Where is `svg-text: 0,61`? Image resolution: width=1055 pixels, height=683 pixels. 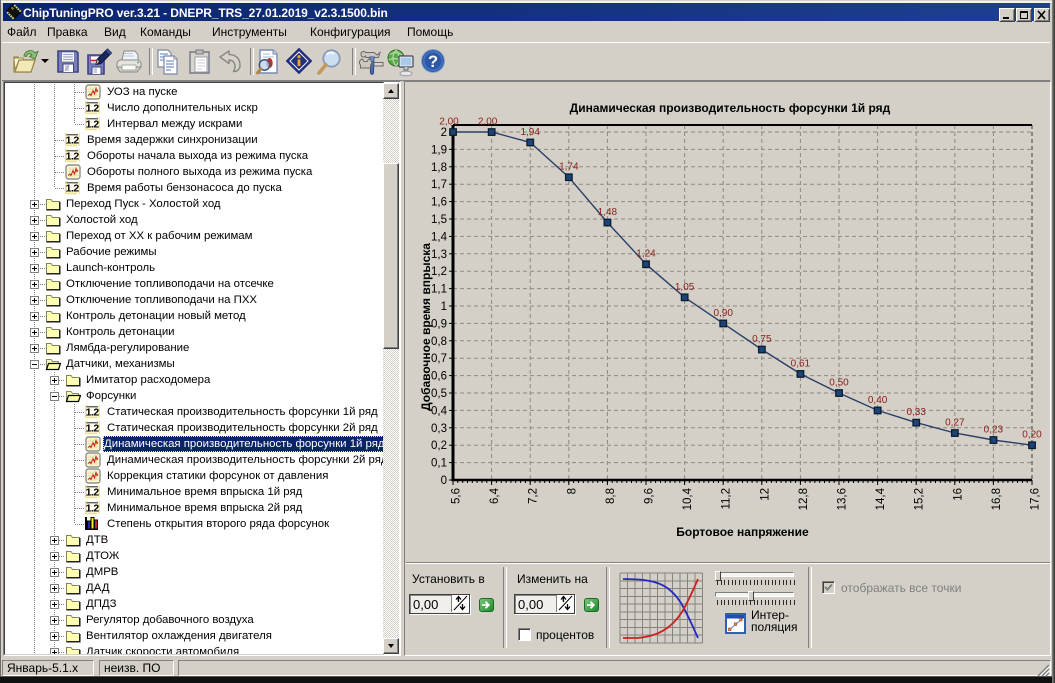 svg-text: 0,61 is located at coordinates (801, 363).